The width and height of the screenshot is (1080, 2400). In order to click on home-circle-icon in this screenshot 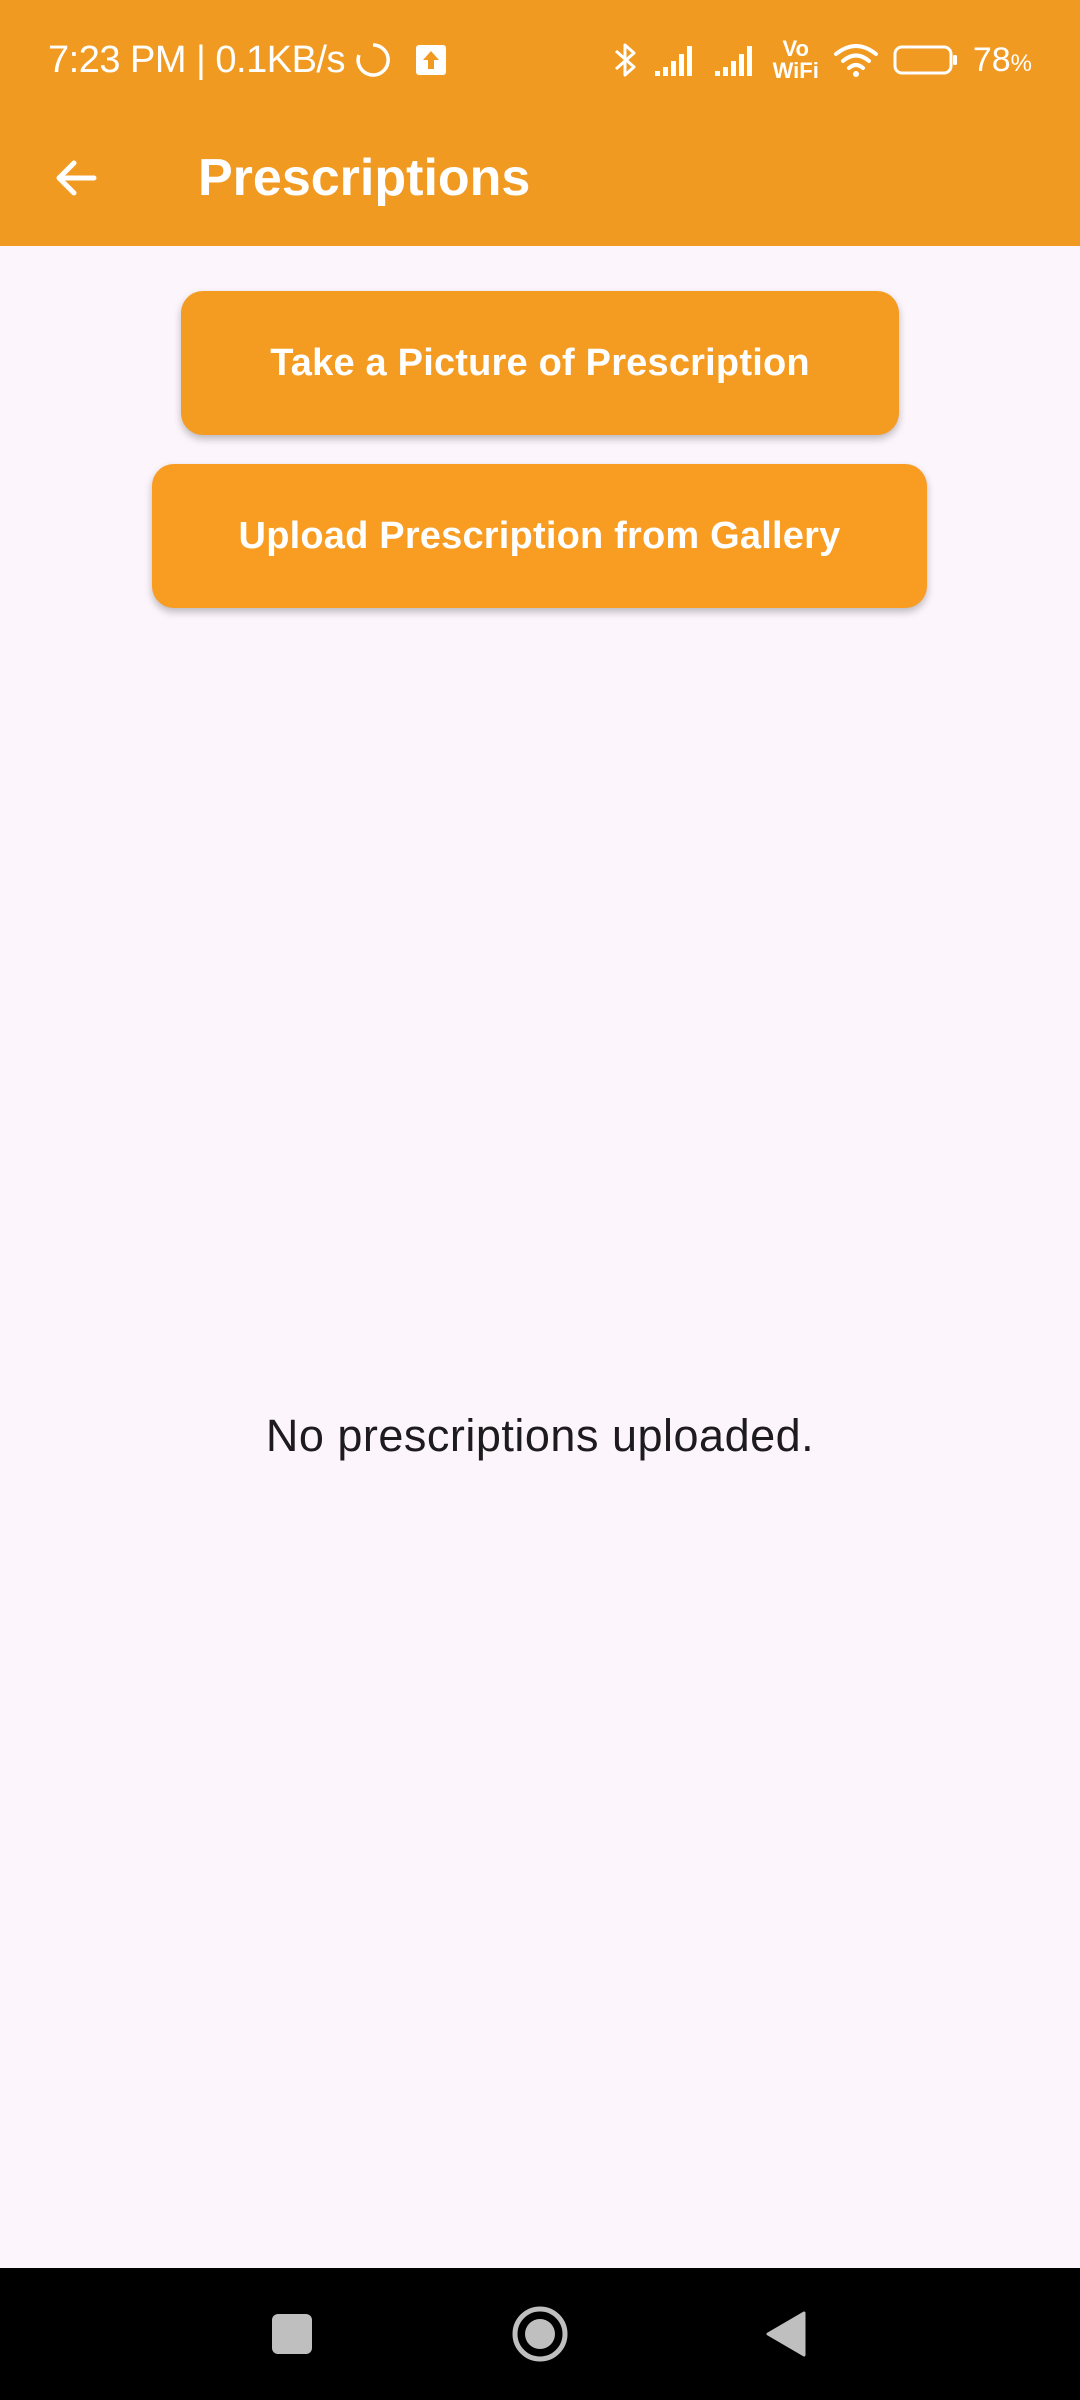, I will do `click(540, 2334)`.